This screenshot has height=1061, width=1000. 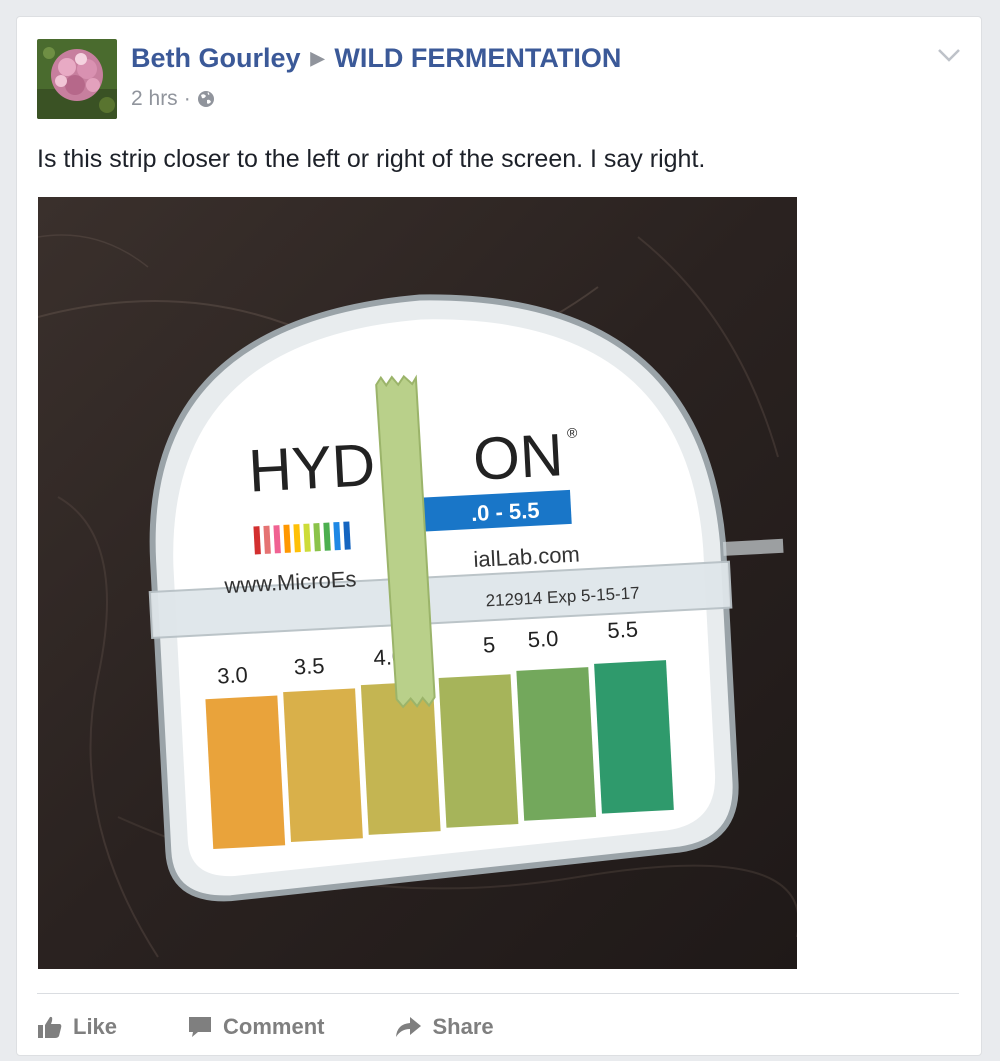 What do you see at coordinates (505, 512) in the screenshot?
I see `range-label: .0 - 5.5` at bounding box center [505, 512].